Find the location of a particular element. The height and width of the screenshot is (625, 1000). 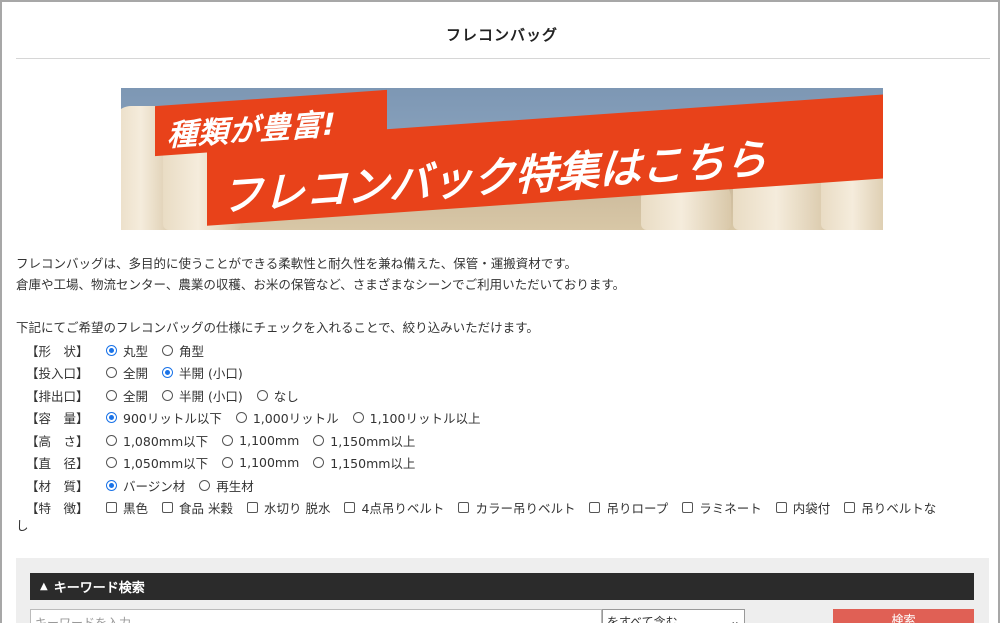

filter-label: 【特 徴】 is located at coordinates (57, 509).